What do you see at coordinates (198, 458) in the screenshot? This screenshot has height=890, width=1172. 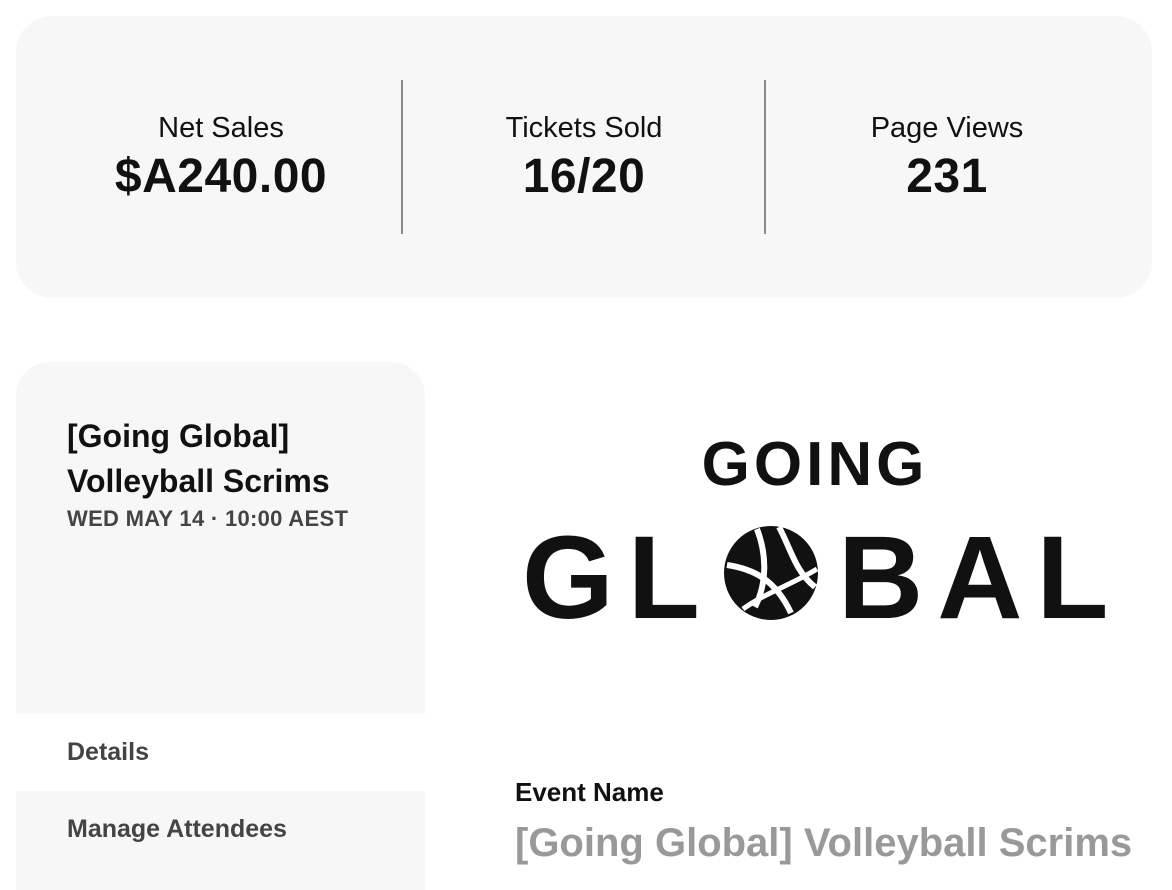 I see `event-title: [Going Global] Volleyball Scrims` at bounding box center [198, 458].